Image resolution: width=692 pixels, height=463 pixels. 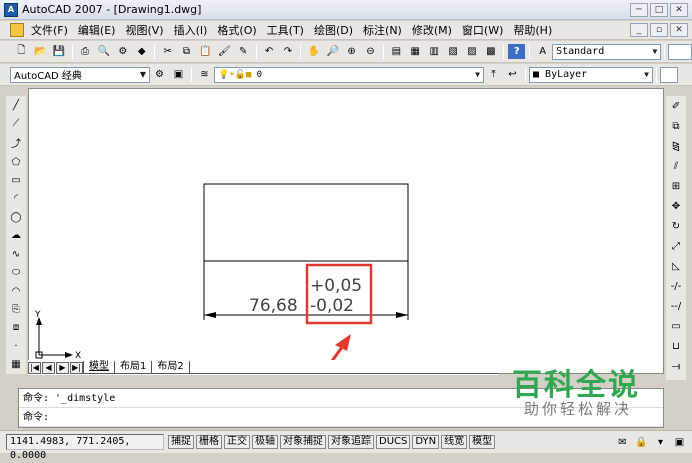 I want to click on ellipse-icon: ⬭, so click(x=16, y=272).